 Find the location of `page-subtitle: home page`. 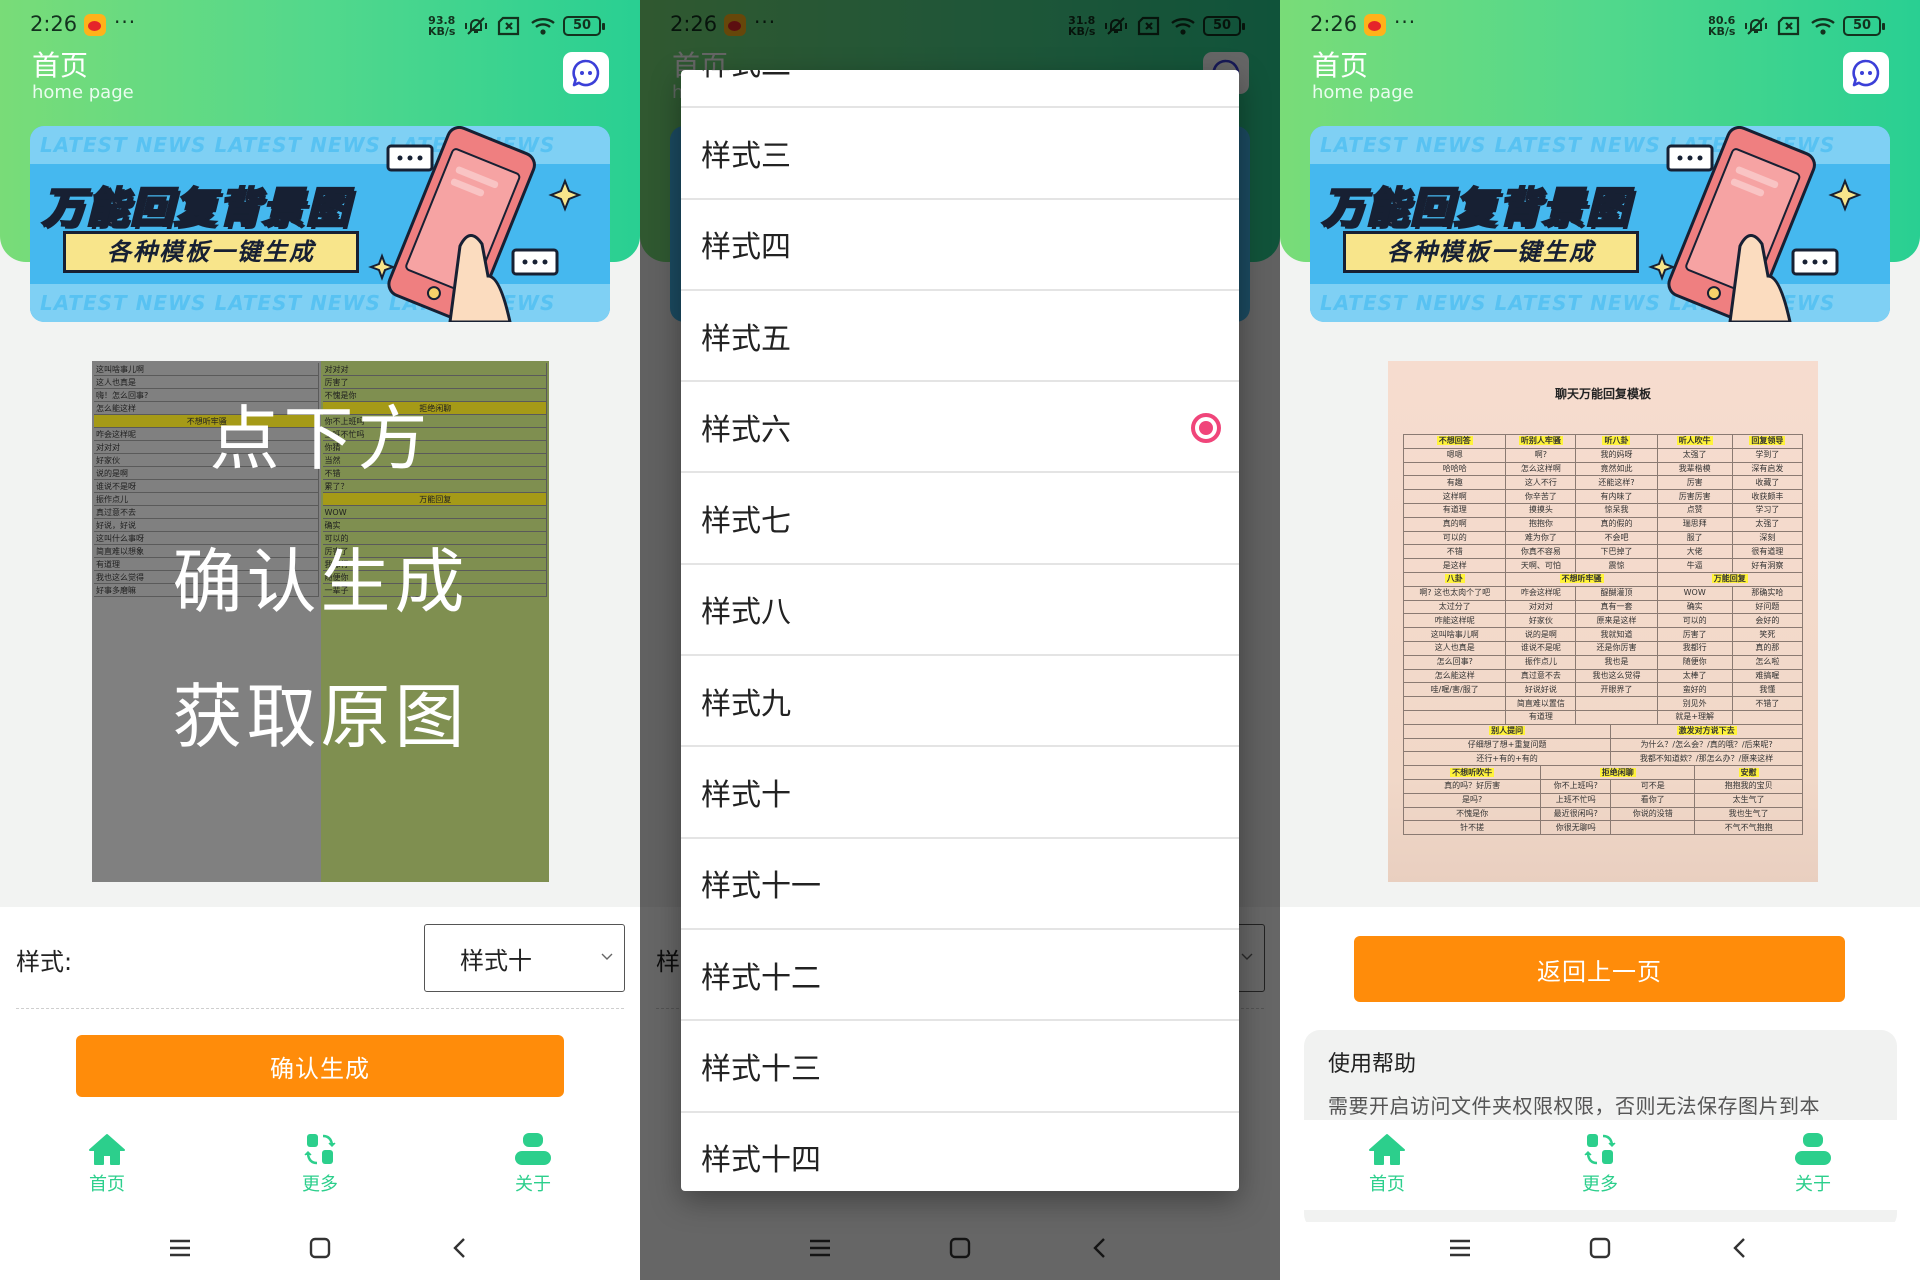

page-subtitle: home page is located at coordinates (1363, 92).